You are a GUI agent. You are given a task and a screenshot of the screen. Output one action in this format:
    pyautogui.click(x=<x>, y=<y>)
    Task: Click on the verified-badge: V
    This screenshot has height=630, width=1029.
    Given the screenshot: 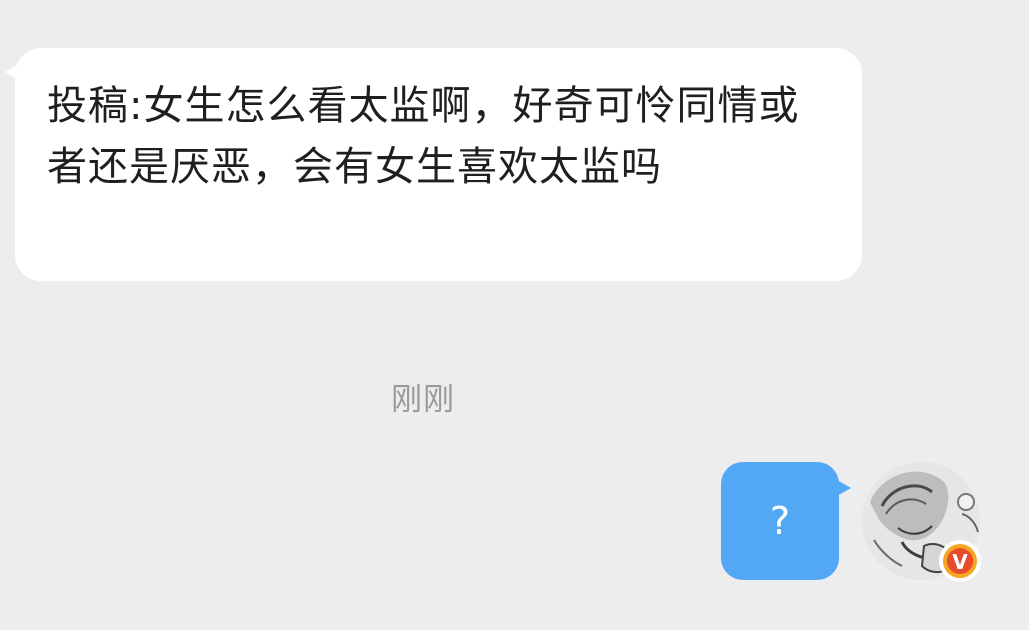 What is the action you would take?
    pyautogui.click(x=960, y=561)
    